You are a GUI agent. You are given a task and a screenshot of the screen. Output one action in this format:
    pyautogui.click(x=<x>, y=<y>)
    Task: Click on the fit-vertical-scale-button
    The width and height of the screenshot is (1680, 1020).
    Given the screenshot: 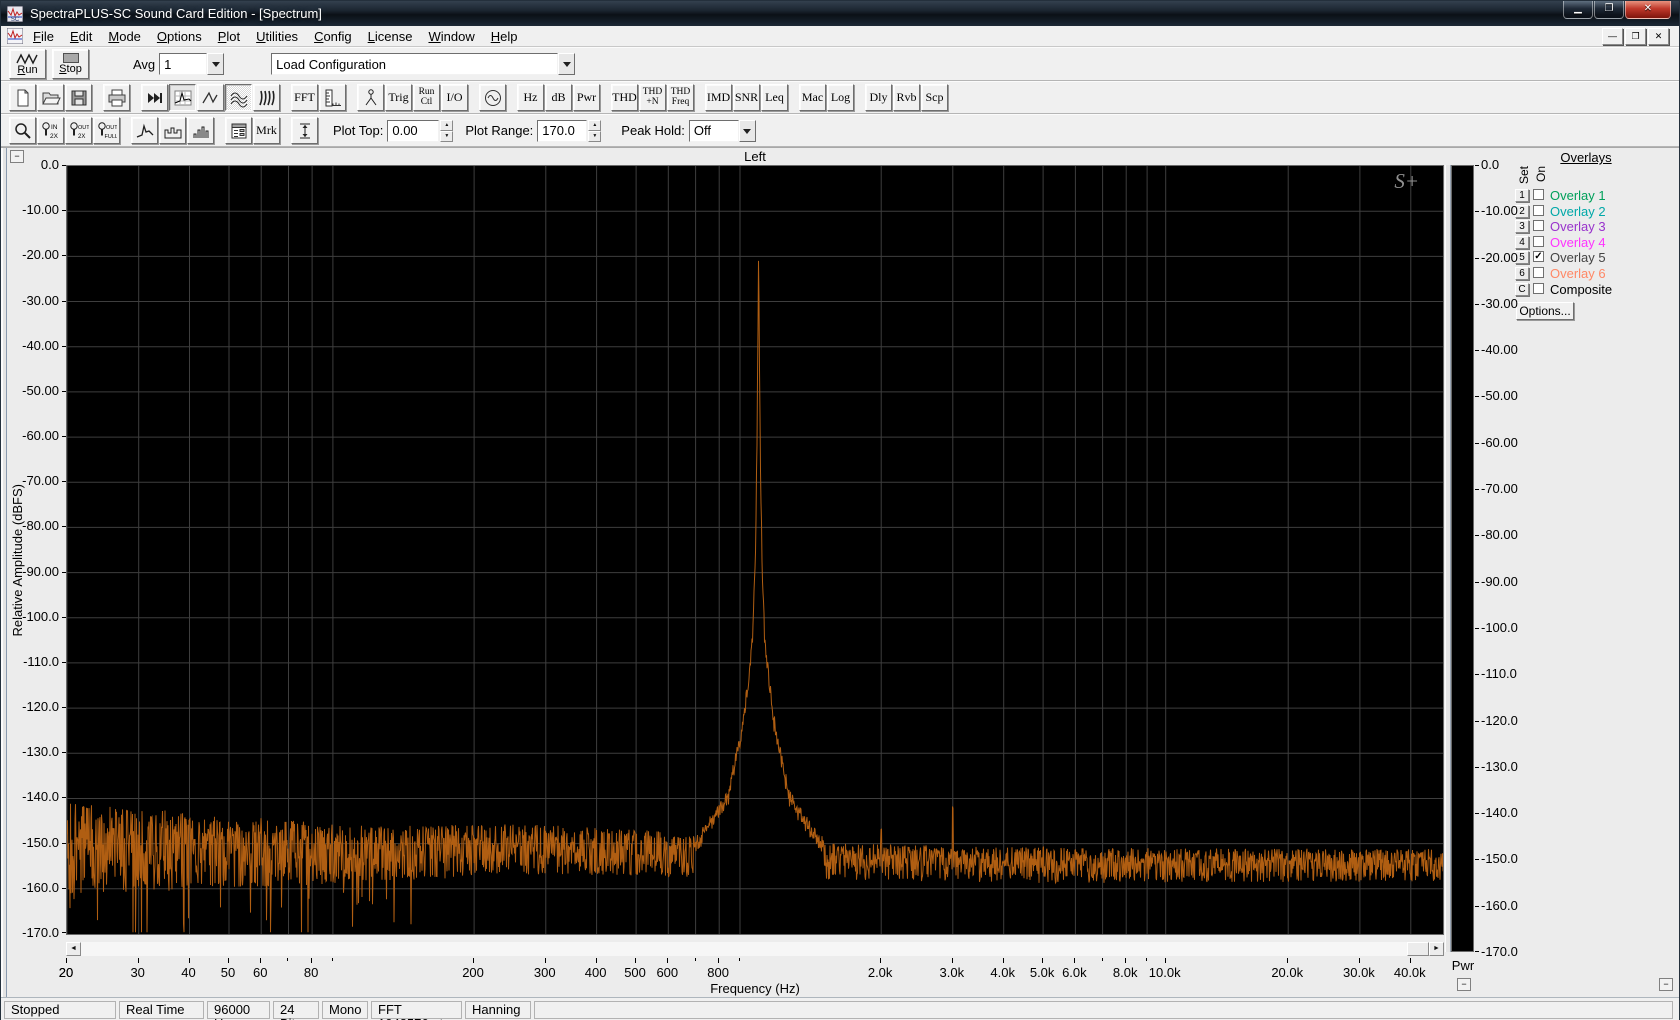 What is the action you would take?
    pyautogui.click(x=304, y=130)
    